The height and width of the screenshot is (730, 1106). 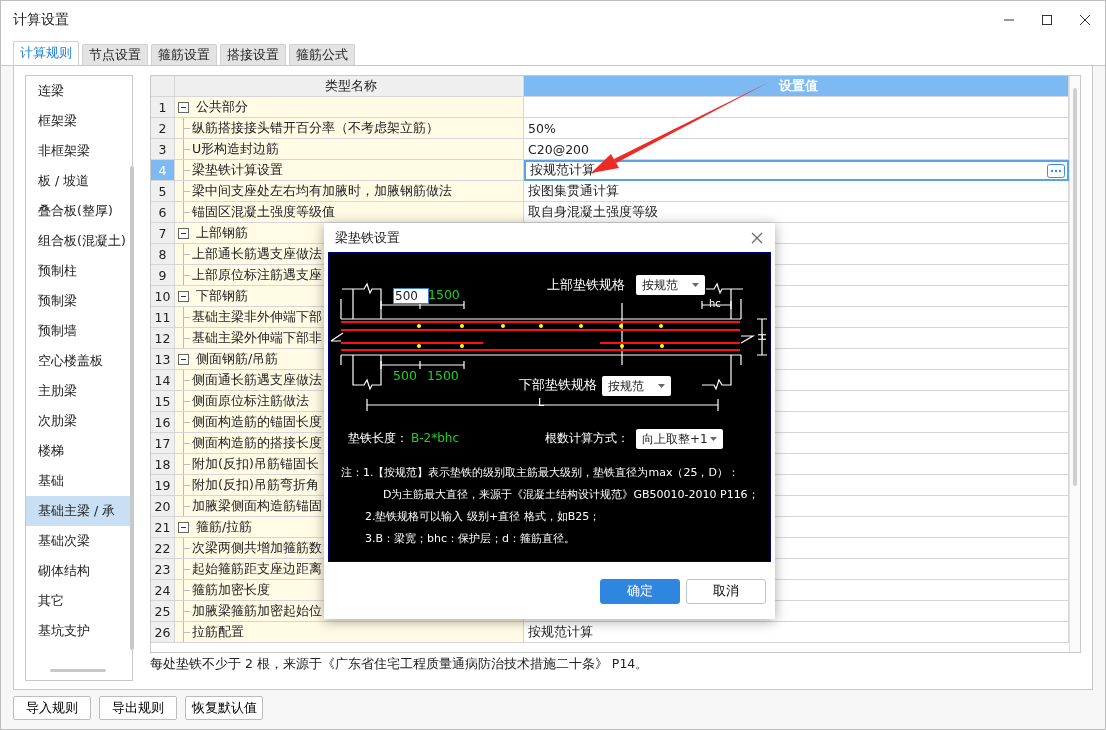 I want to click on category-item: 预制墙, so click(x=79, y=331).